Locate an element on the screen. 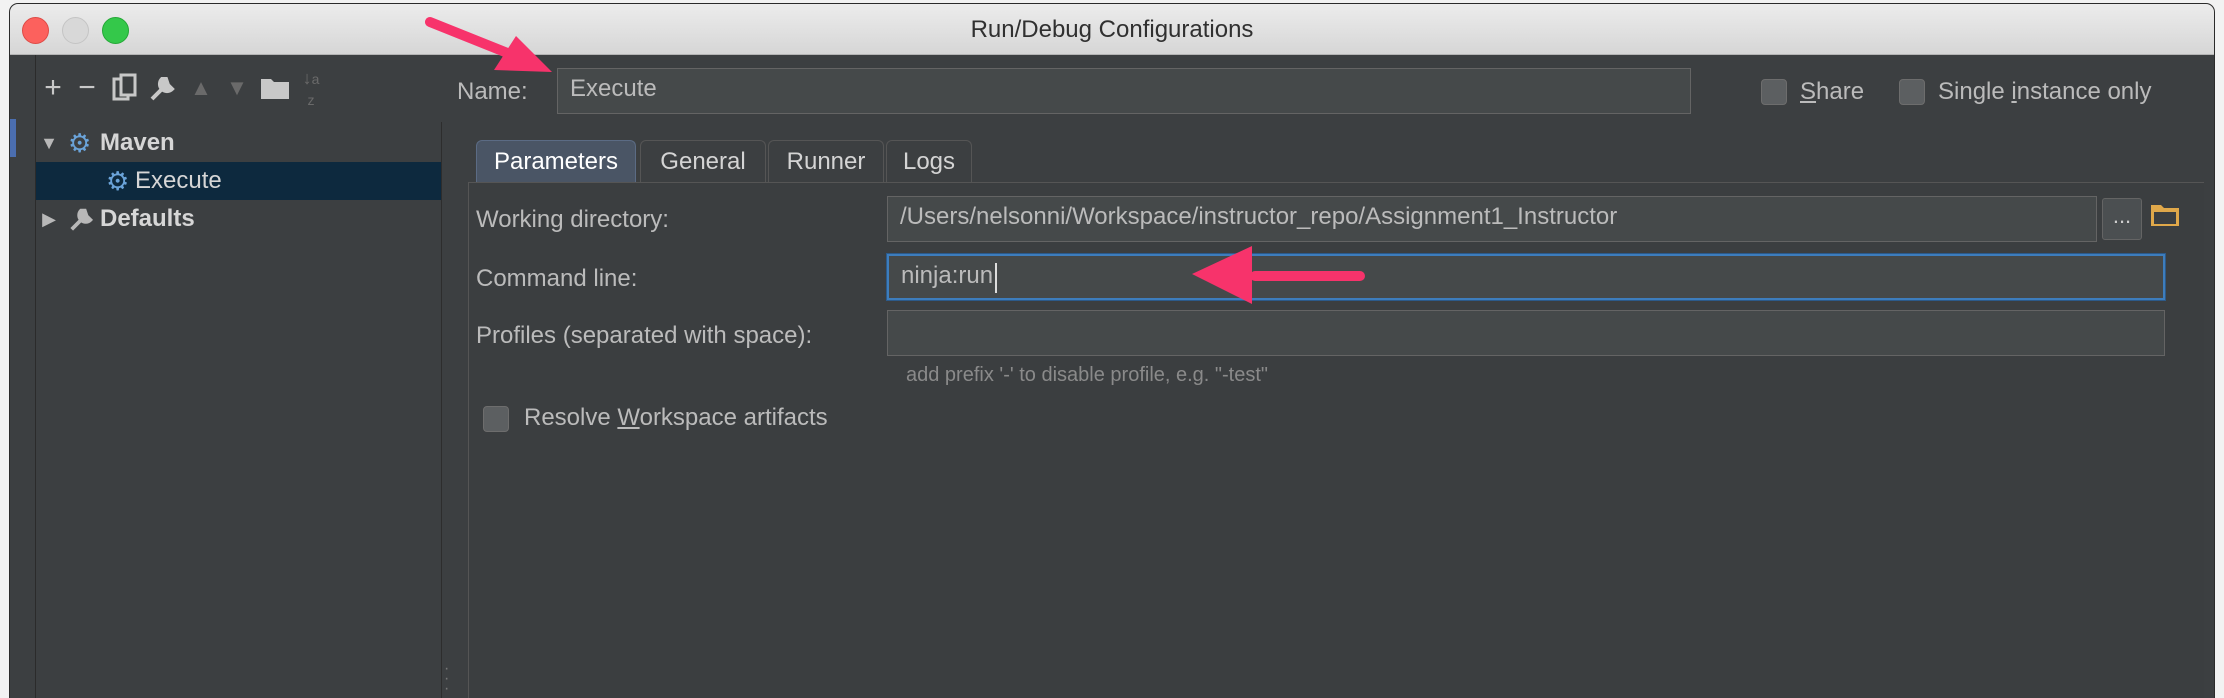  annotation-arrow-command is located at coordinates (1278, 275).